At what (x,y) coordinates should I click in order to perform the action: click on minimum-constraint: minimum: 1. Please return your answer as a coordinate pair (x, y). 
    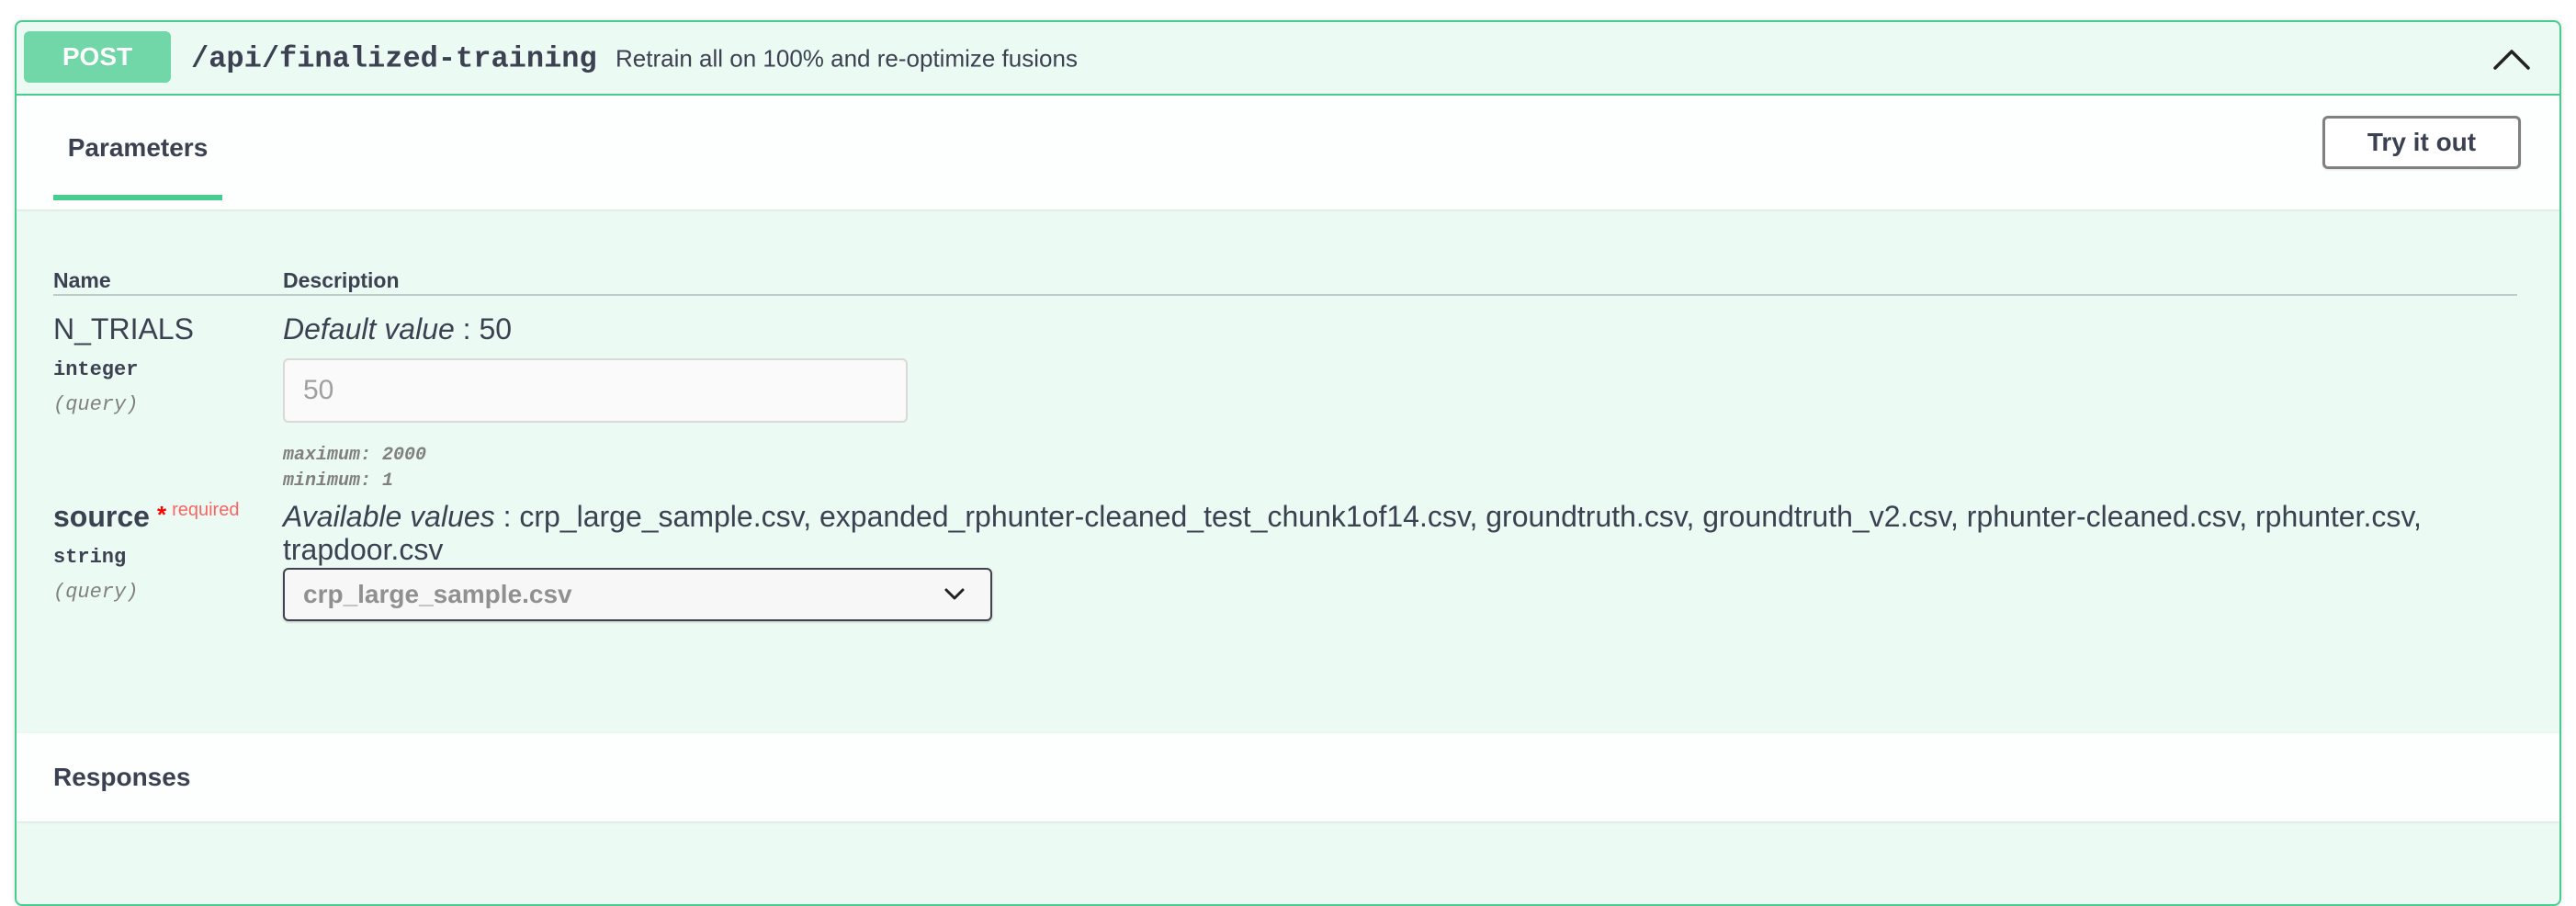
    Looking at the image, I should click on (338, 481).